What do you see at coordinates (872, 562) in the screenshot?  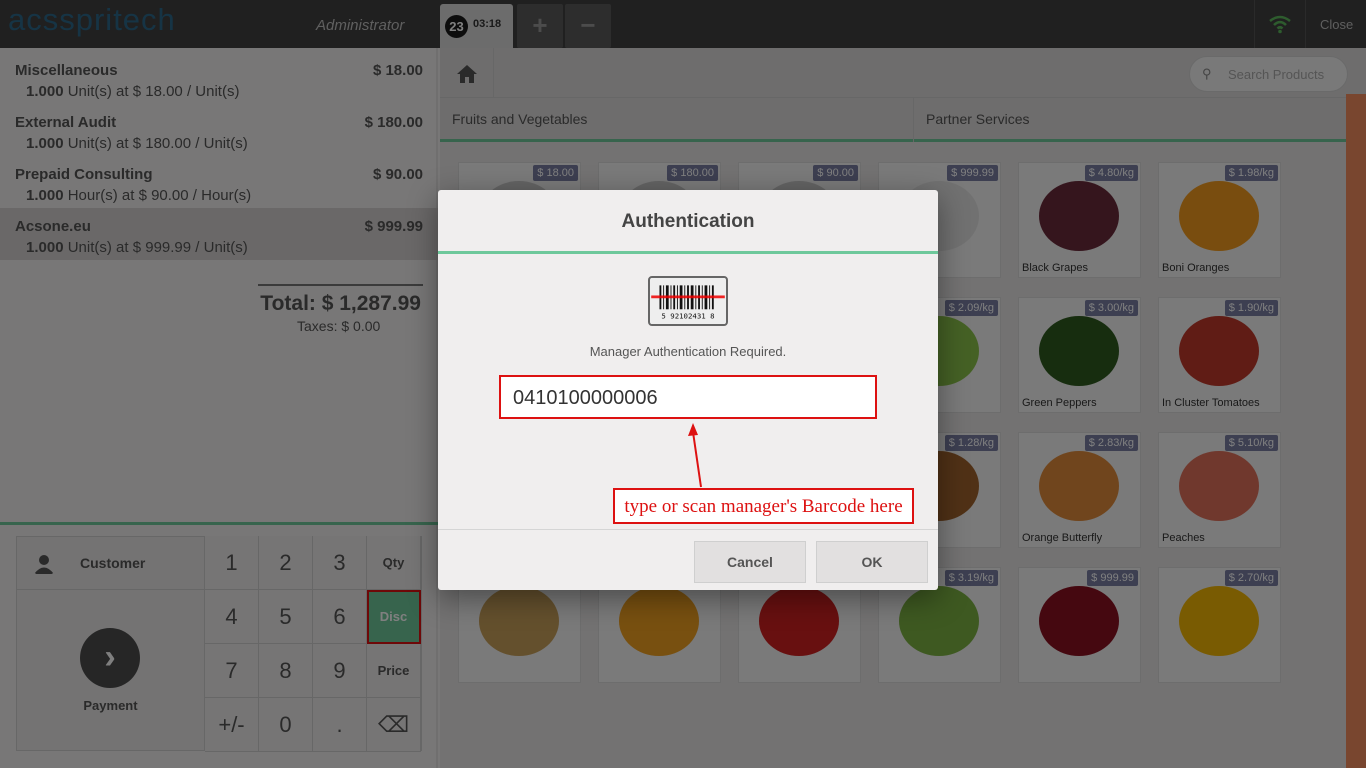 I see `ok-button: OK` at bounding box center [872, 562].